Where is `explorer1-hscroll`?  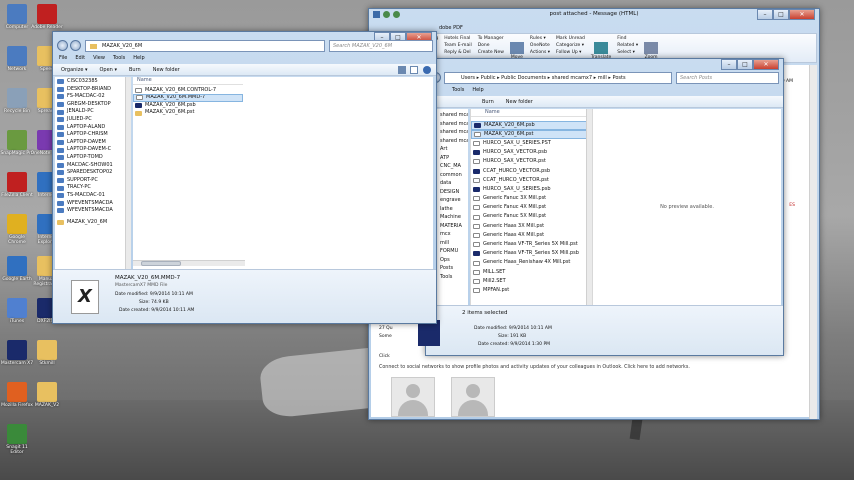 explorer1-hscroll is located at coordinates (189, 263).